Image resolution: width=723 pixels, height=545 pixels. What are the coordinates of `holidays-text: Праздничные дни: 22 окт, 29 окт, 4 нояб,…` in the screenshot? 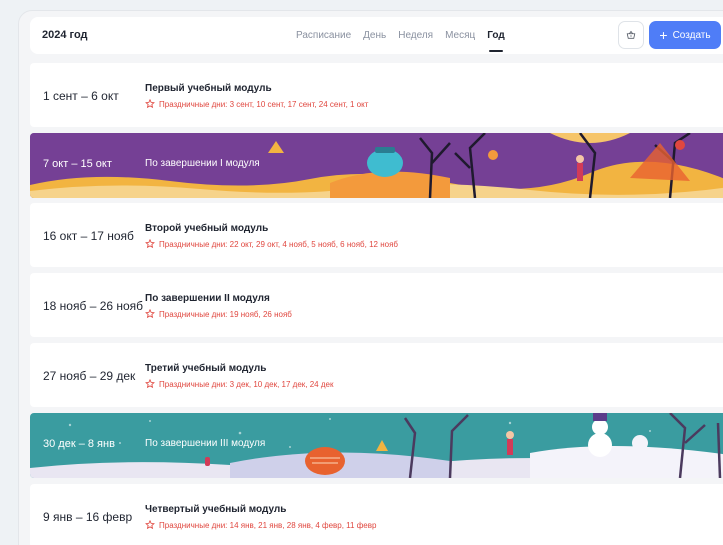 It's located at (278, 244).